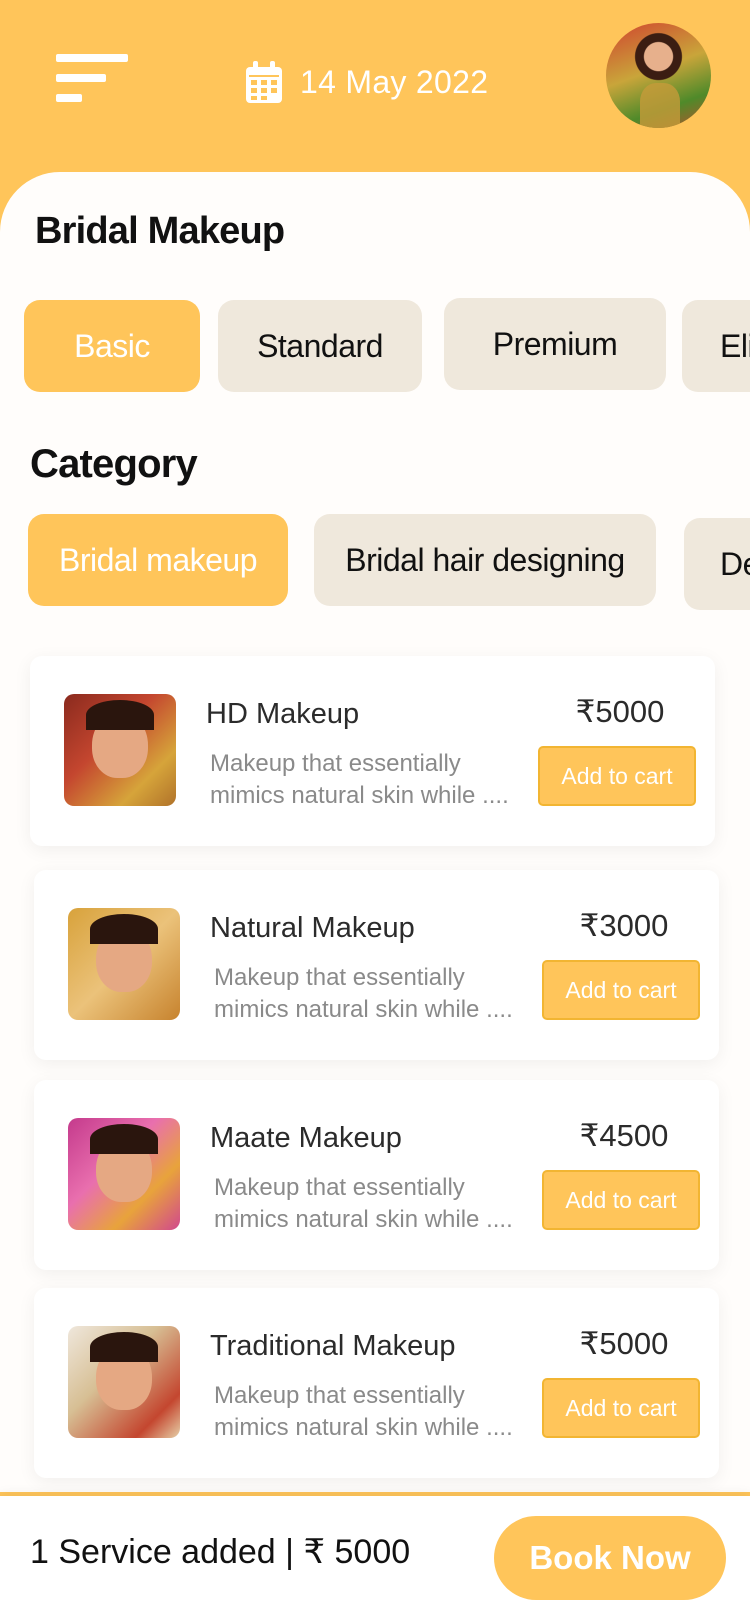 The image size is (750, 1624). What do you see at coordinates (158, 560) in the screenshot?
I see `category-chip-bridal-makeup: Bridal makeup` at bounding box center [158, 560].